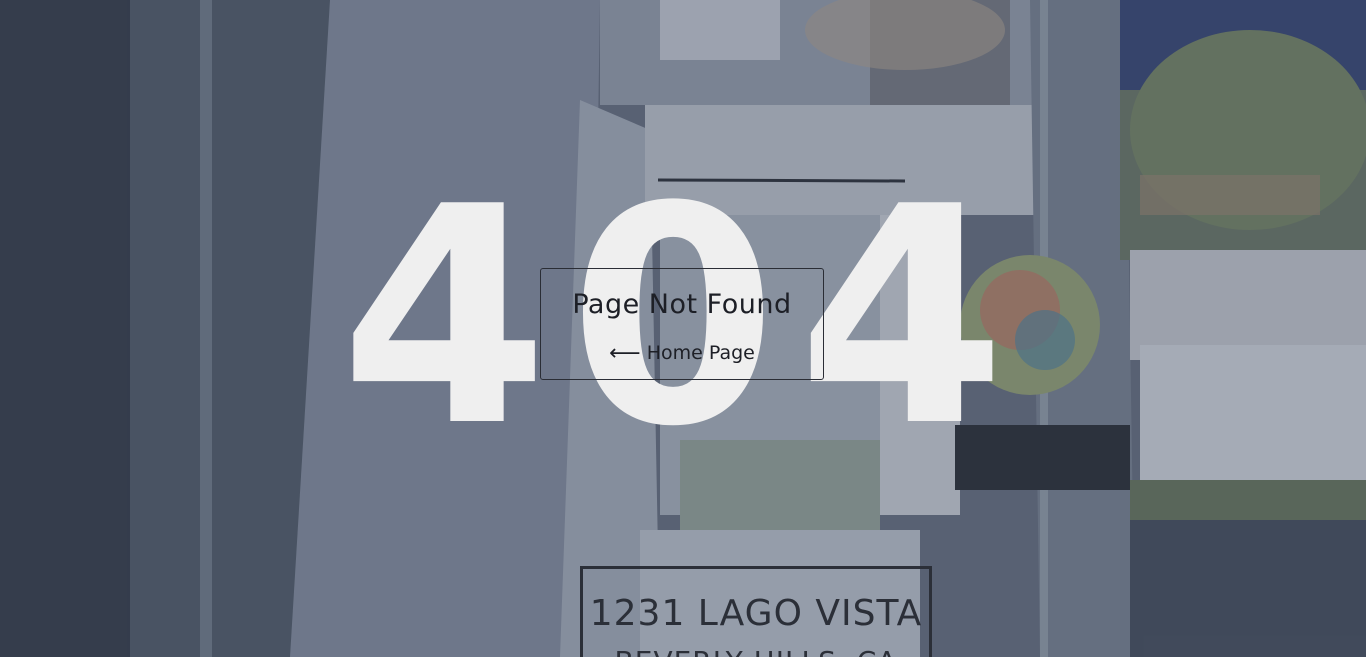 Image resolution: width=1366 pixels, height=657 pixels. What do you see at coordinates (682, 304) in the screenshot?
I see `page-title: Page Not Found` at bounding box center [682, 304].